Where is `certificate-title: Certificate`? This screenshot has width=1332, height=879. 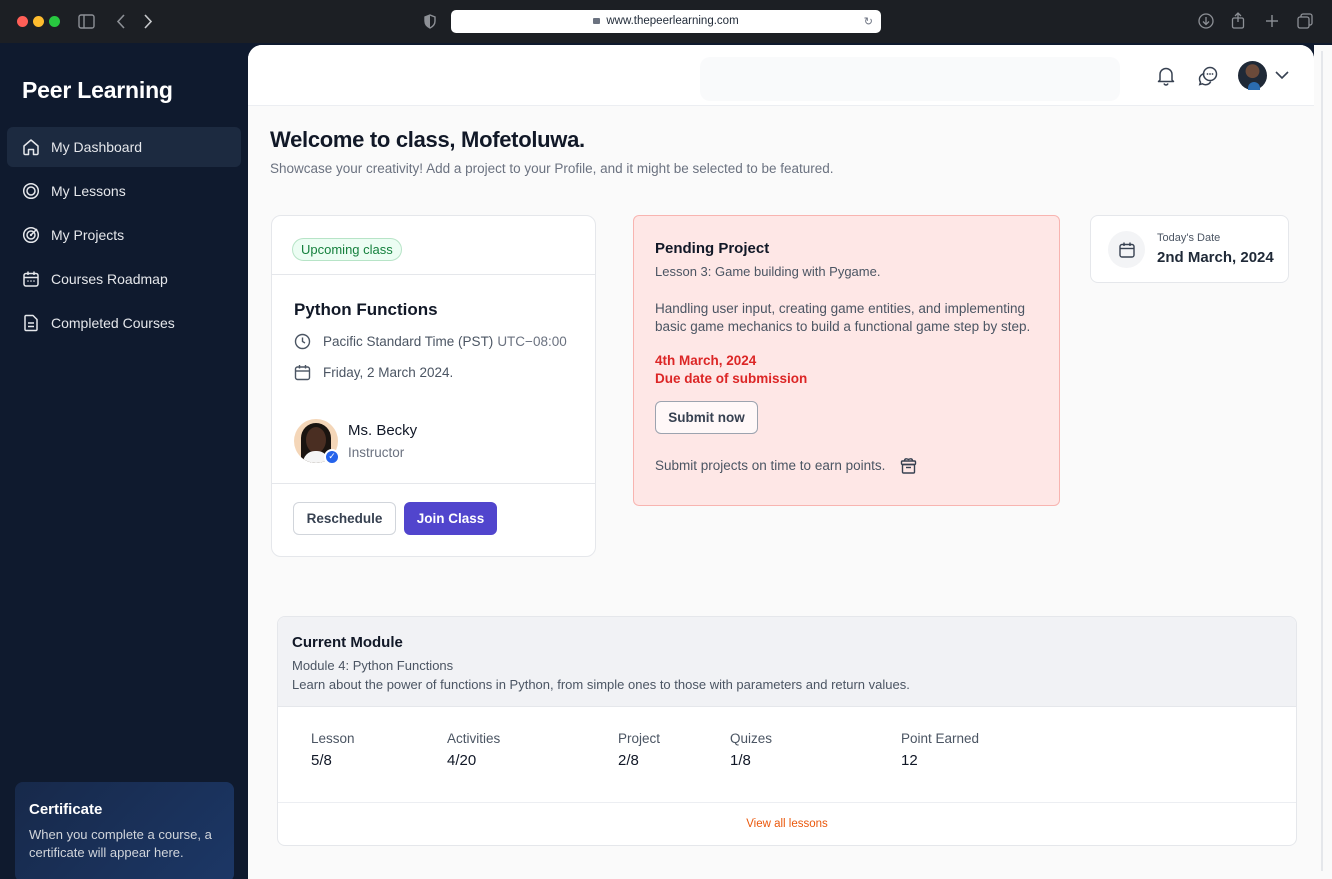 certificate-title: Certificate is located at coordinates (66, 809).